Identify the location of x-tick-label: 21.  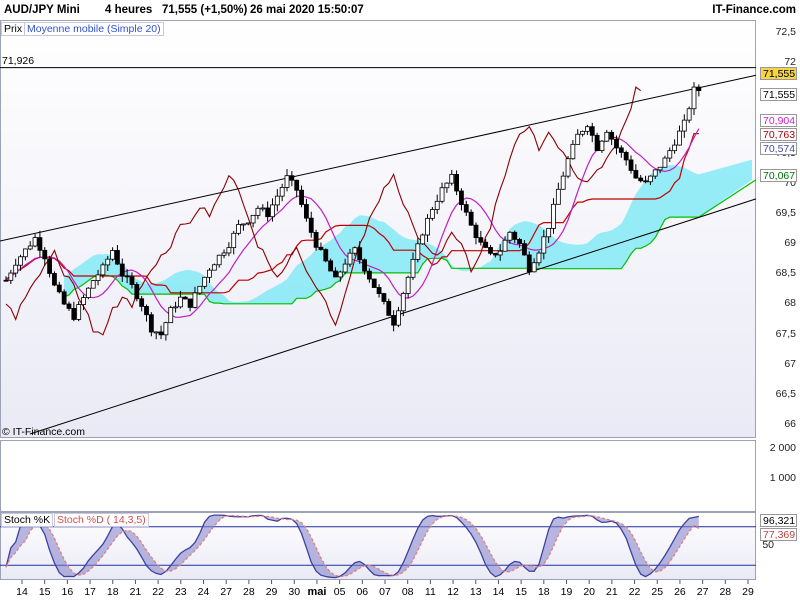
(136, 592).